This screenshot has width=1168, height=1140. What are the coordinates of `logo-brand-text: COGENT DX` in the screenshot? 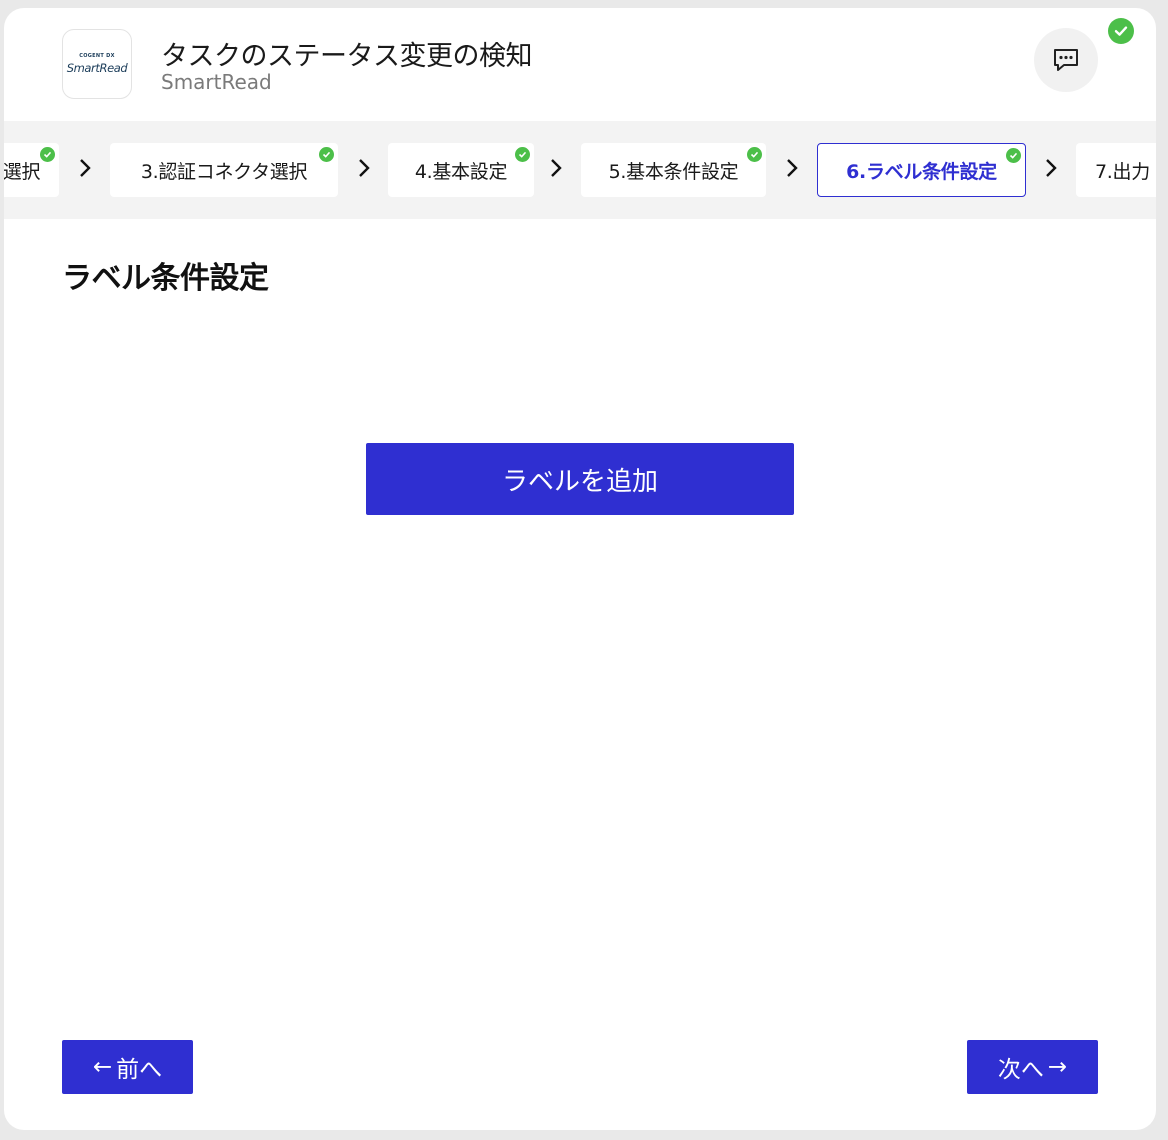 It's located at (97, 56).